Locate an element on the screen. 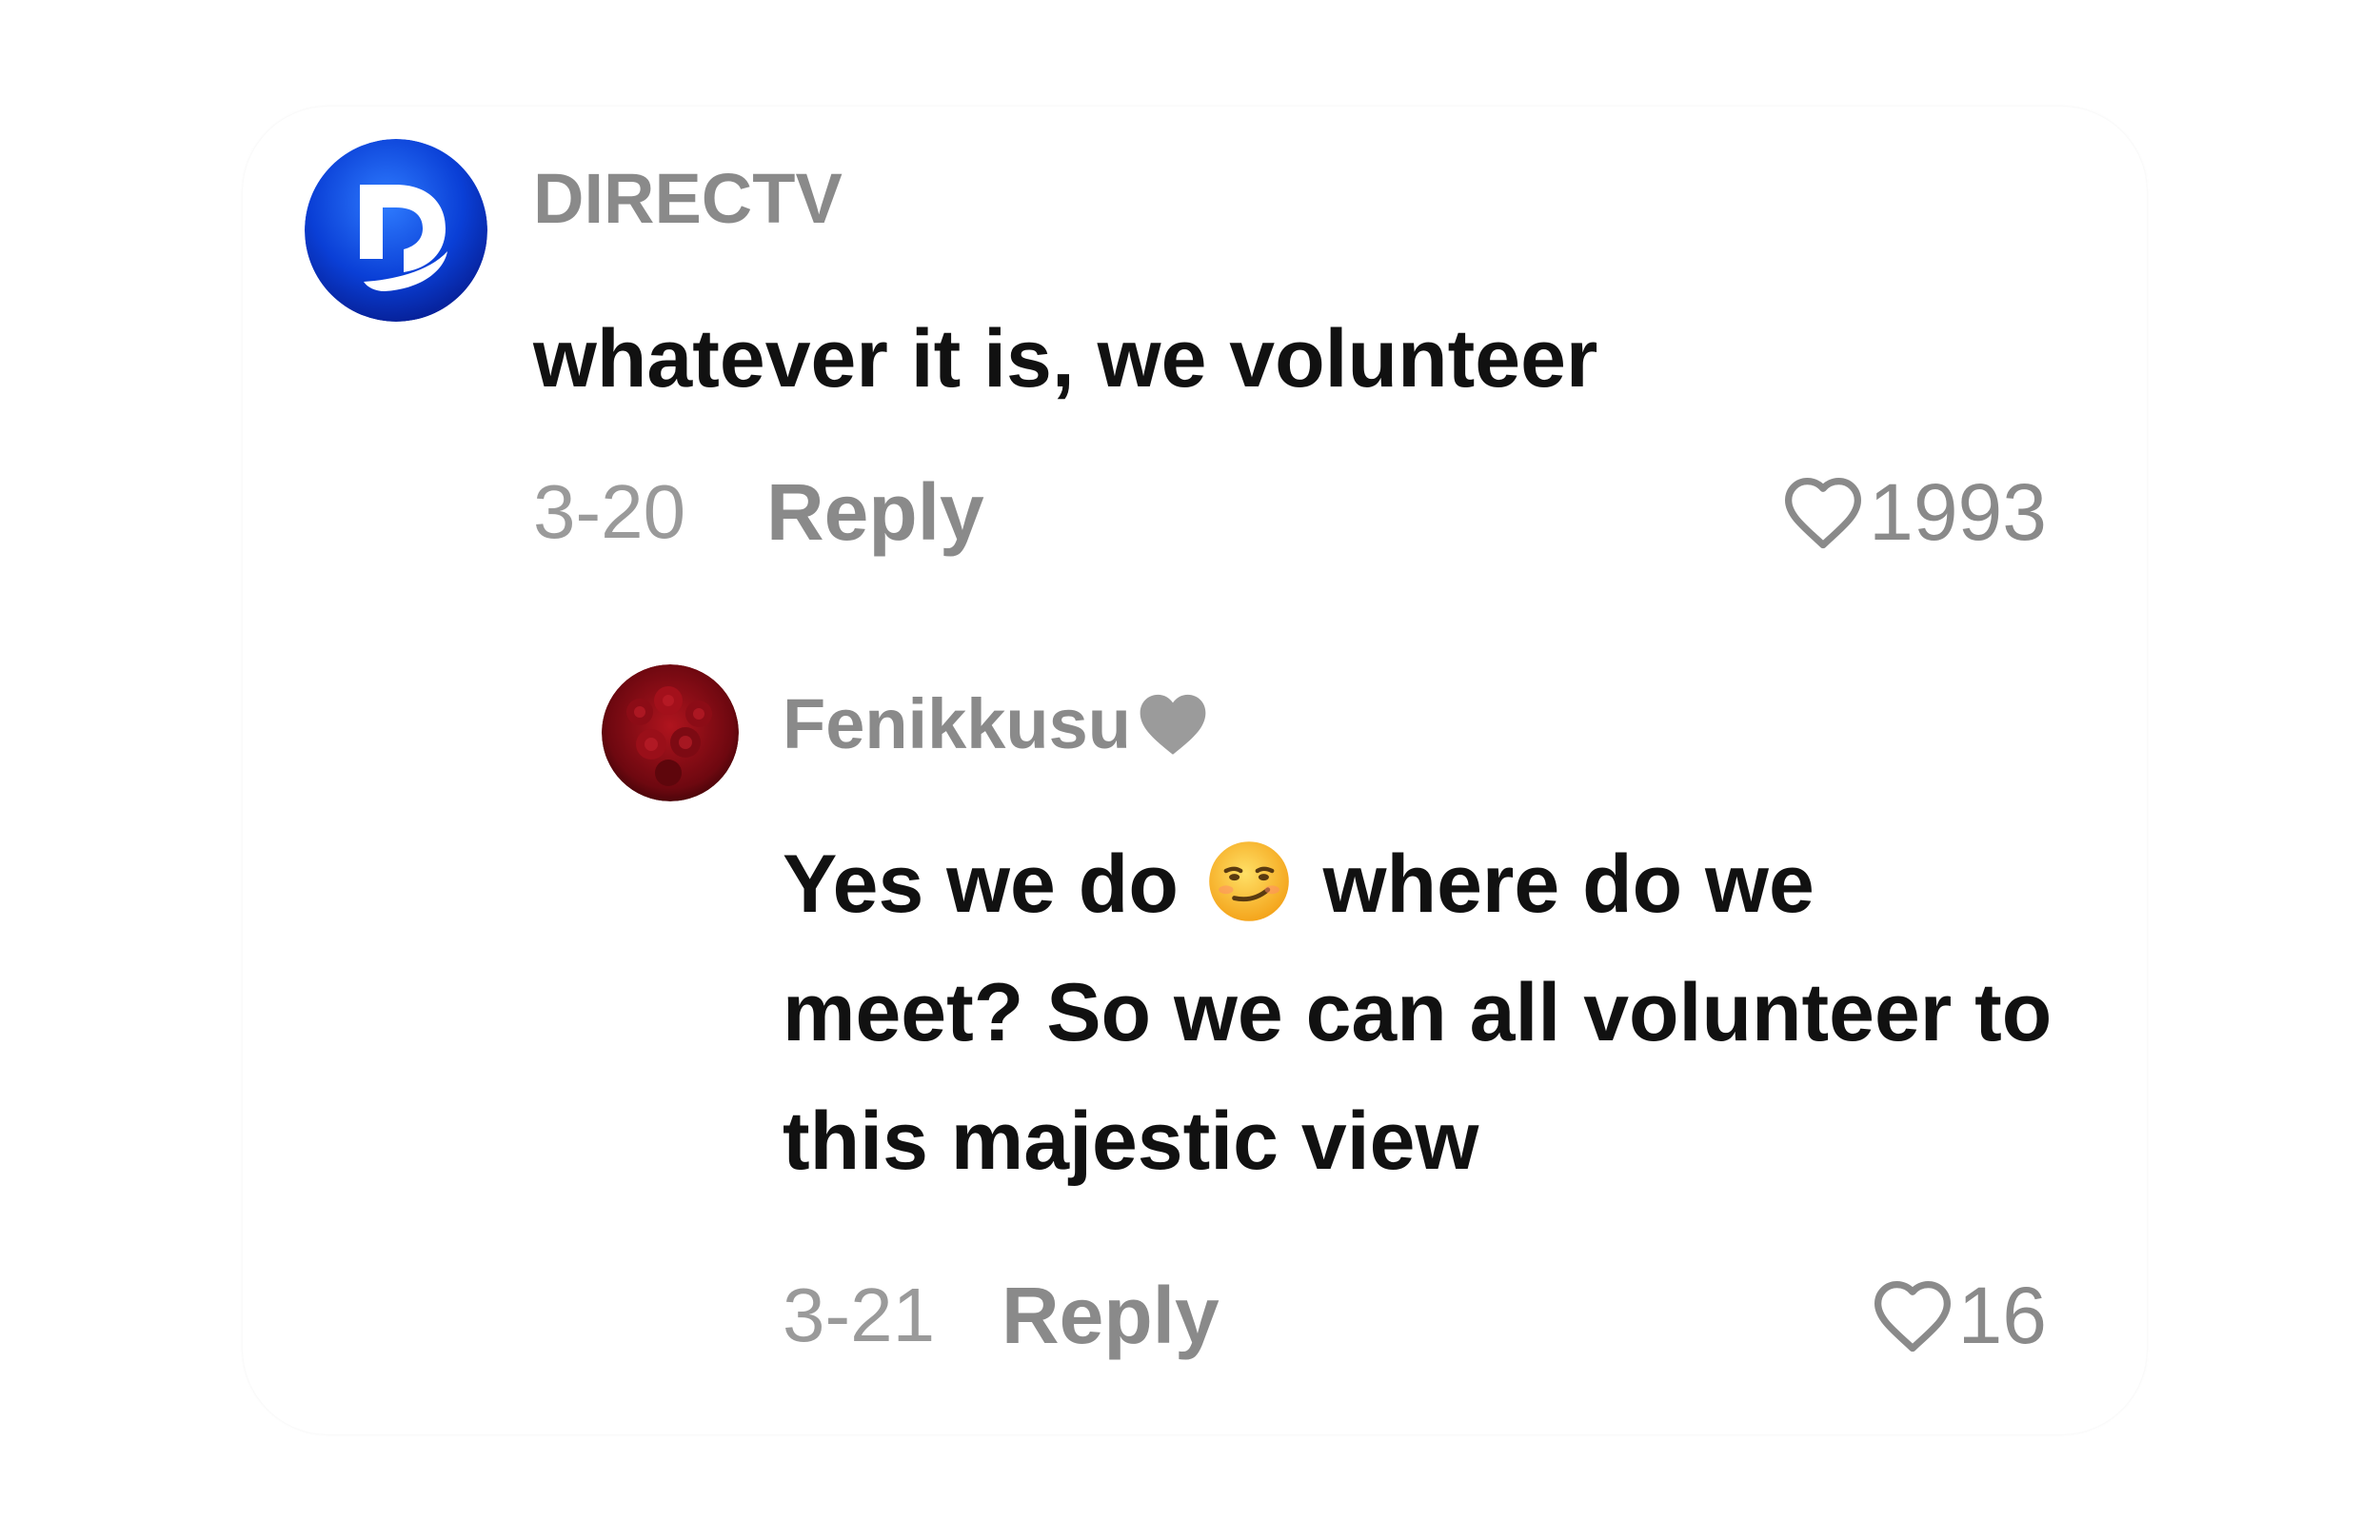 The image size is (2380, 1540). reply-avatar is located at coordinates (670, 732).